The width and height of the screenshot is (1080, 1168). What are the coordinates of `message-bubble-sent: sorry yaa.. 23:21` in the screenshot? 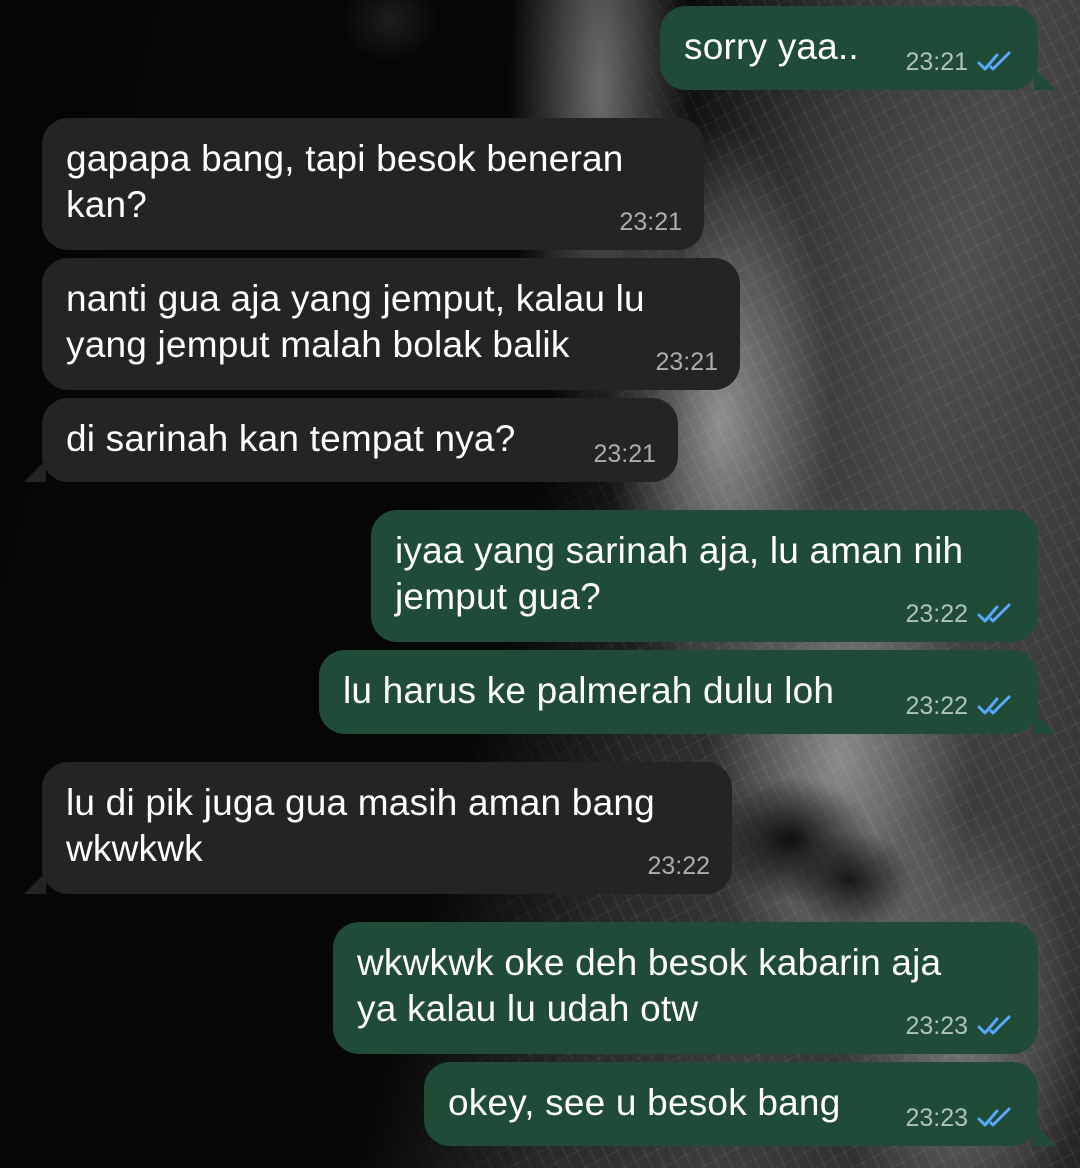 It's located at (849, 48).